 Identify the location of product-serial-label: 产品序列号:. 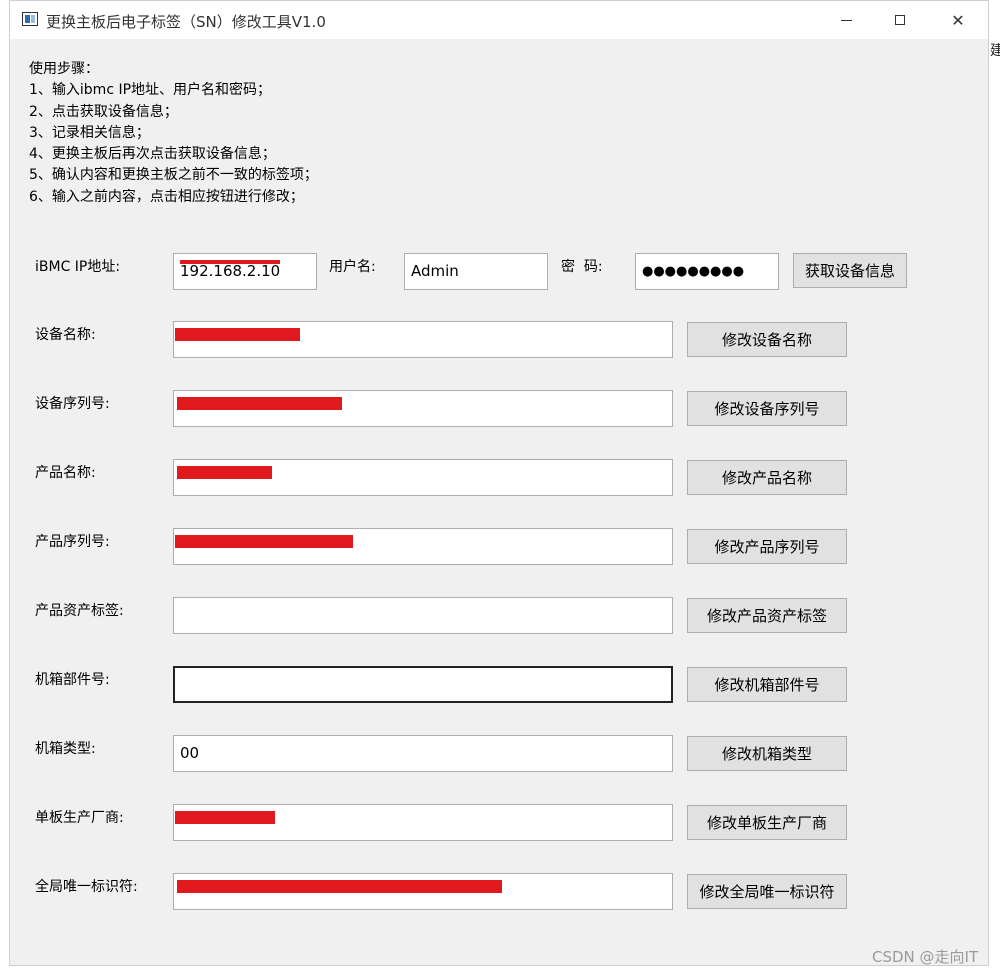
(72, 542).